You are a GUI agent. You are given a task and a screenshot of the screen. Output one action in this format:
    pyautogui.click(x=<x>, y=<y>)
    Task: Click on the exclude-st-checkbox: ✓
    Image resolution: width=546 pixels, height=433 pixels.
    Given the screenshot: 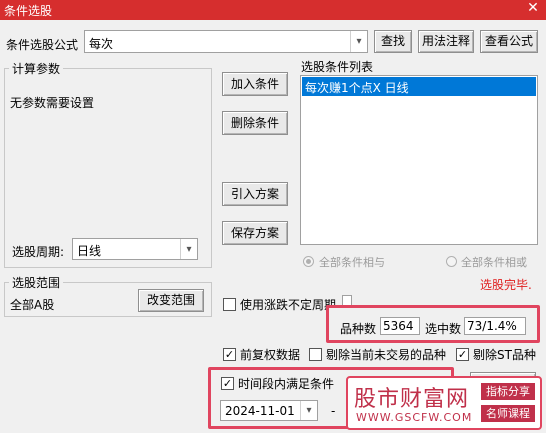 What is the action you would take?
    pyautogui.click(x=462, y=354)
    